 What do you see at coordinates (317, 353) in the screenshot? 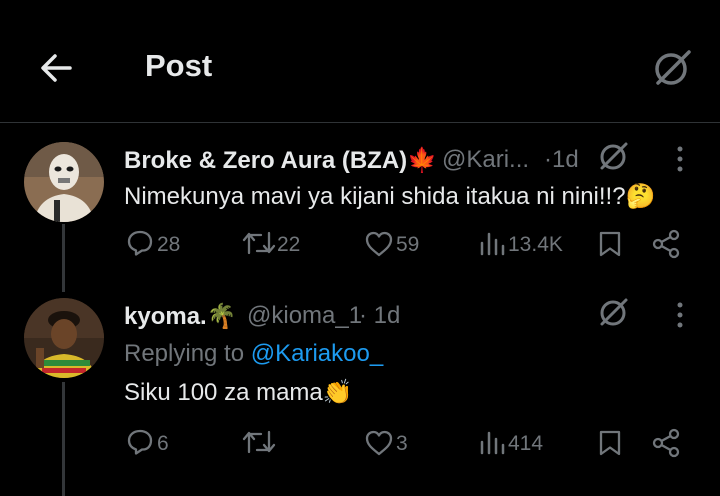
I see `replying-to-handle: @Kariakoo_` at bounding box center [317, 353].